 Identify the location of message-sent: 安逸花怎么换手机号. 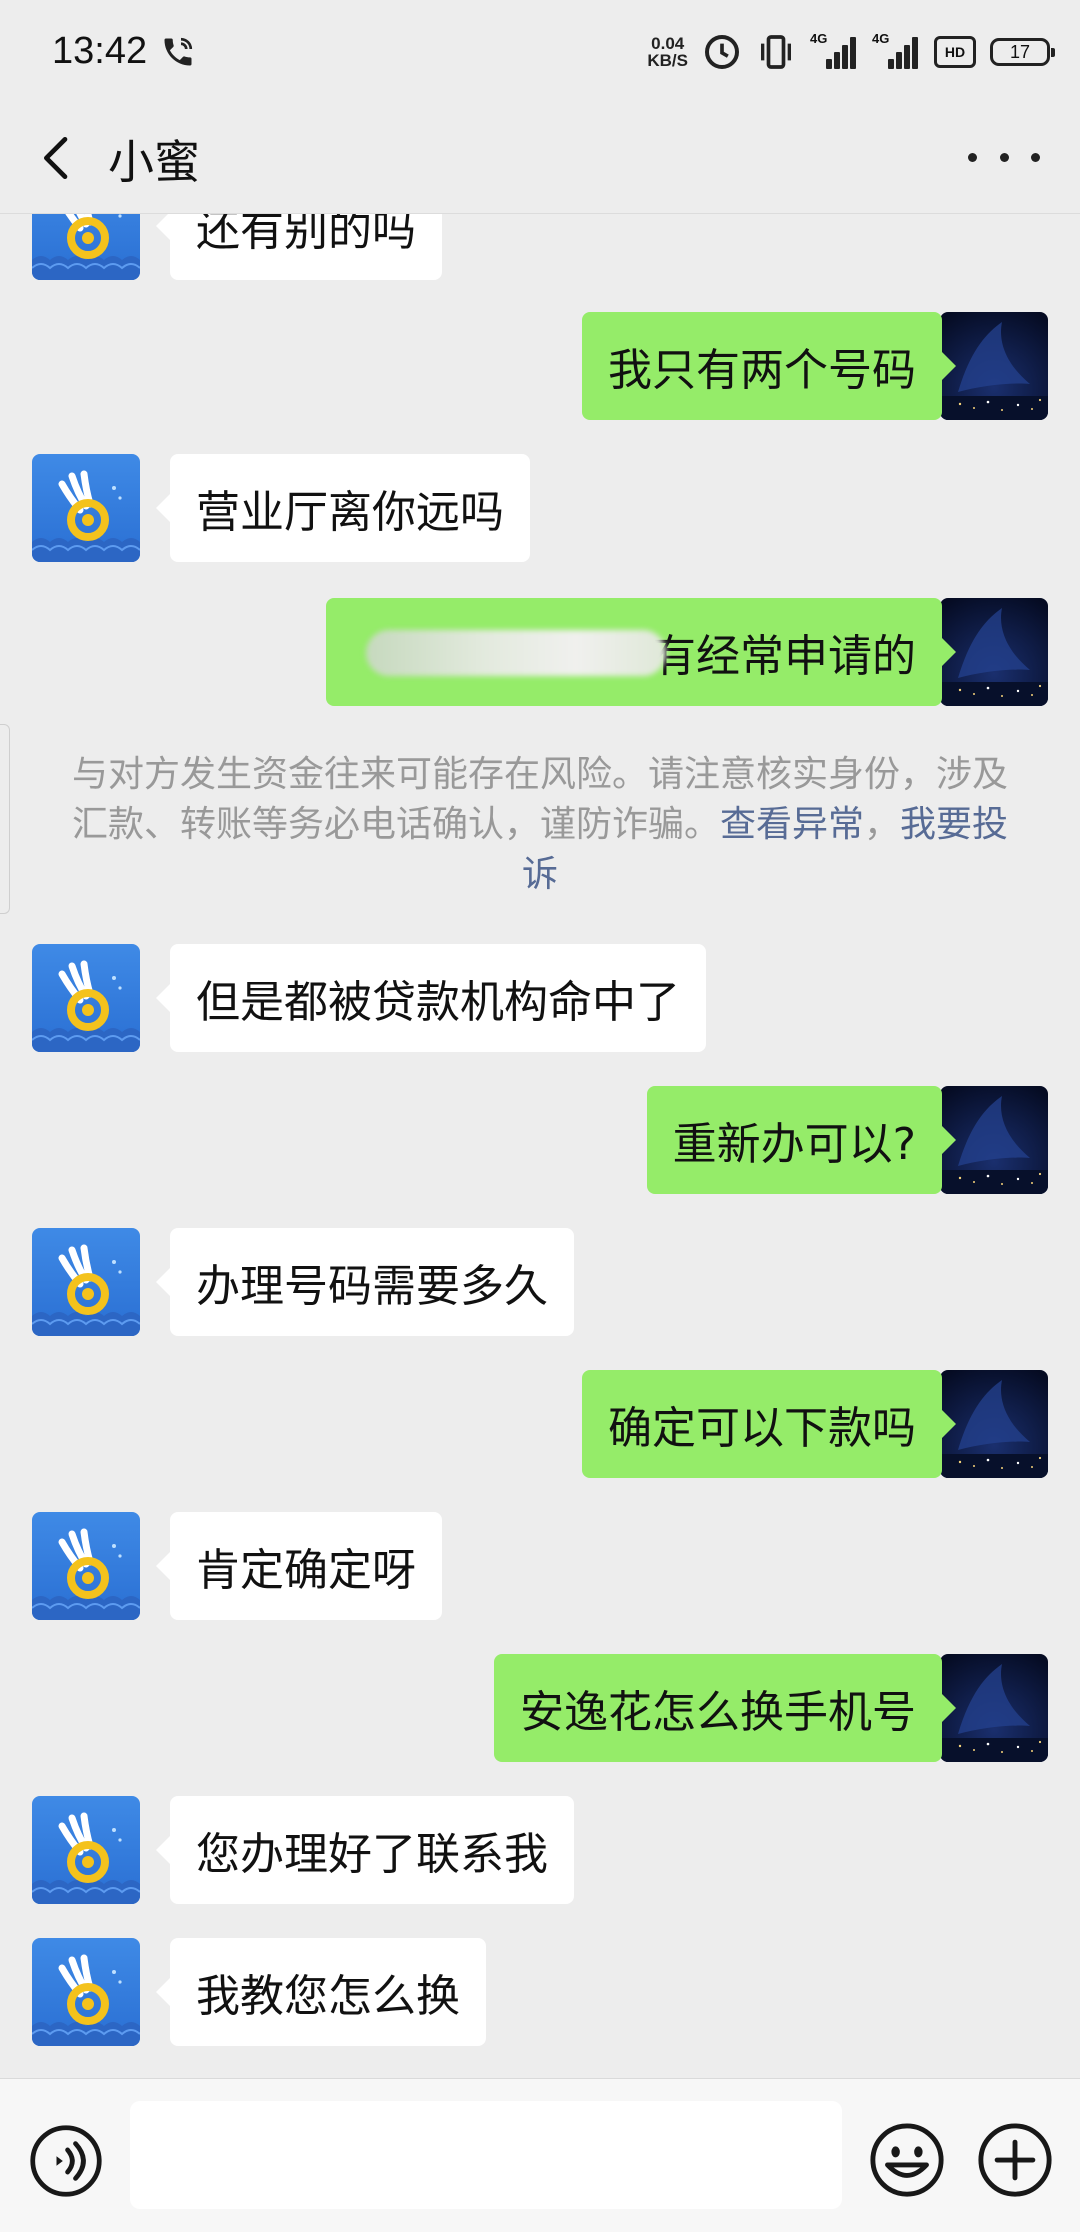
(540, 1709).